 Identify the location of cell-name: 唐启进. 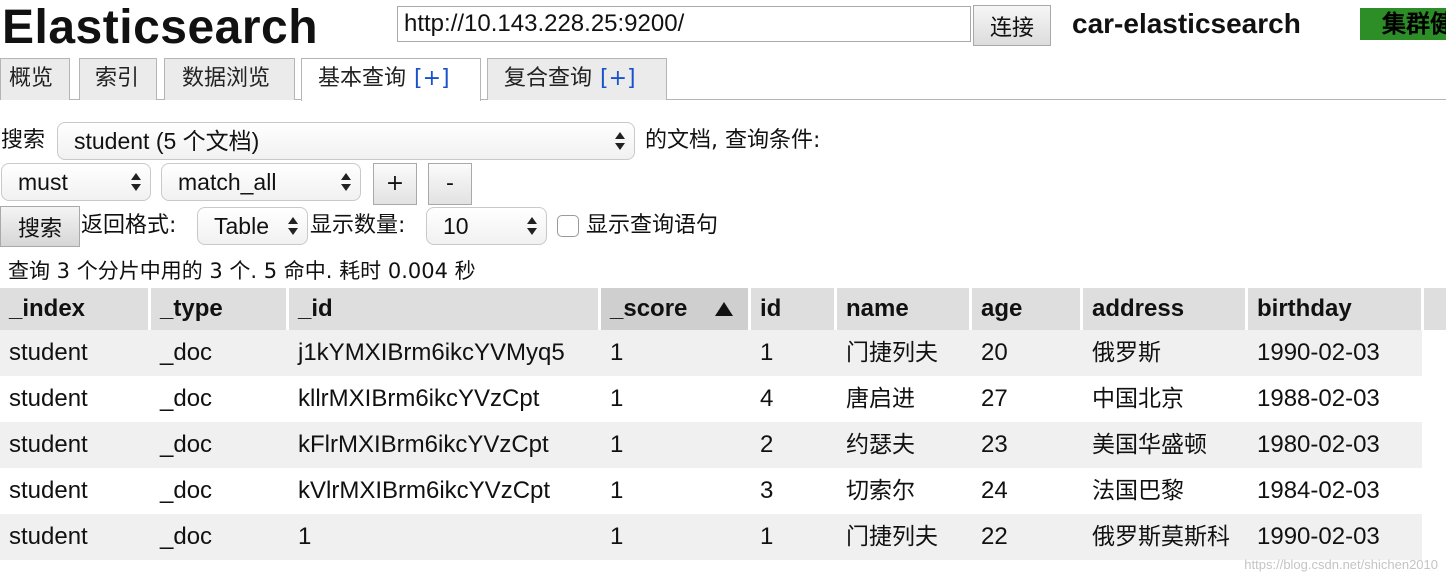
(880, 399).